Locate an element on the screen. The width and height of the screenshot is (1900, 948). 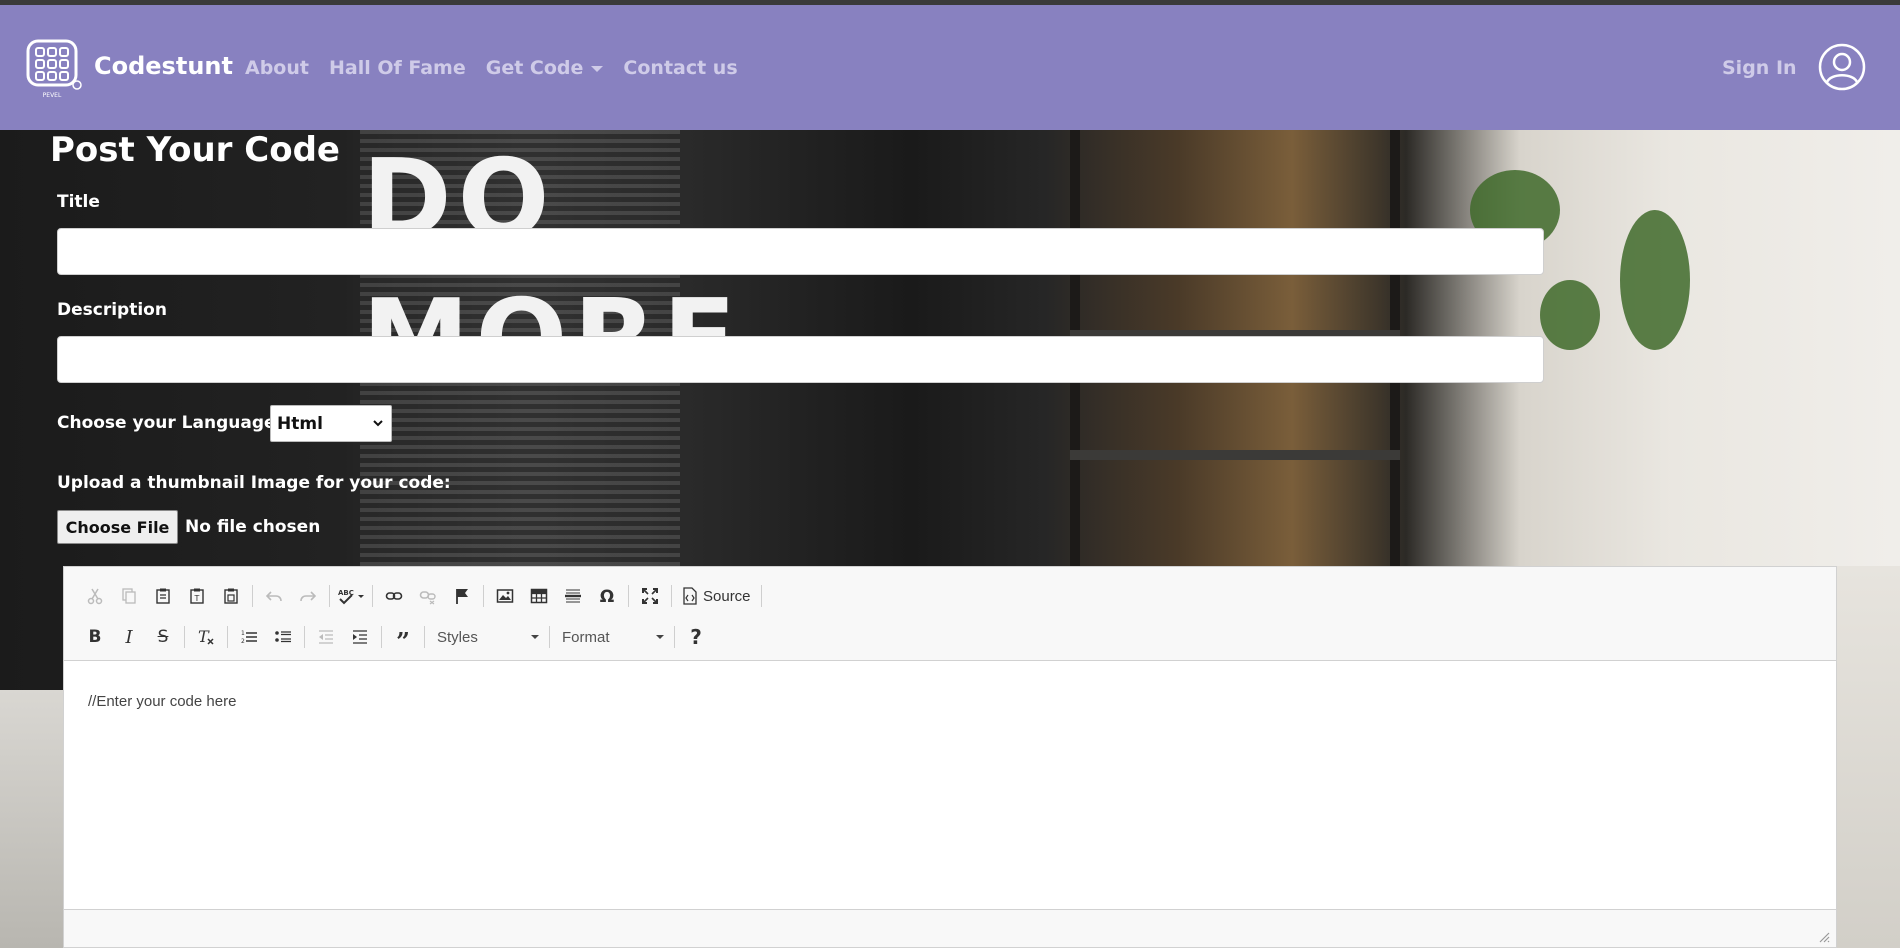
source-button: Source is located at coordinates (716, 596).